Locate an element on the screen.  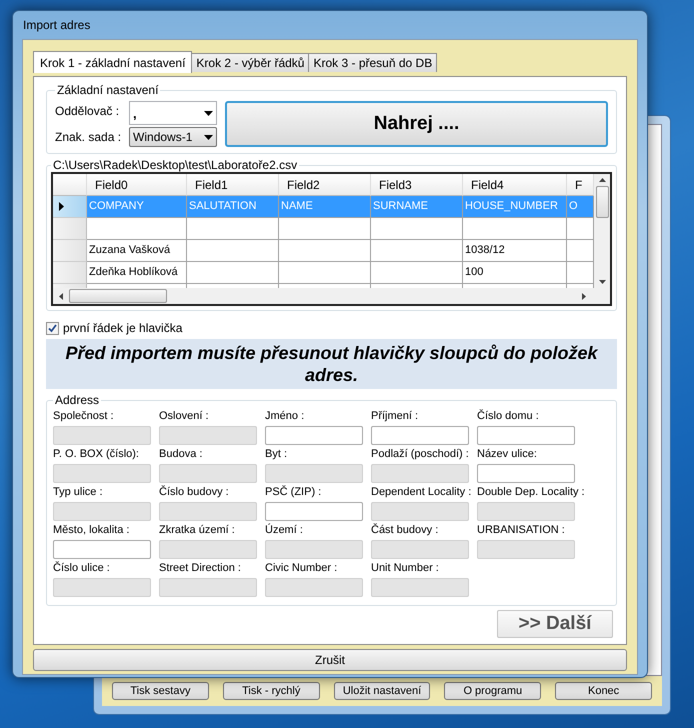
field-label: Název ulice: is located at coordinates (507, 454).